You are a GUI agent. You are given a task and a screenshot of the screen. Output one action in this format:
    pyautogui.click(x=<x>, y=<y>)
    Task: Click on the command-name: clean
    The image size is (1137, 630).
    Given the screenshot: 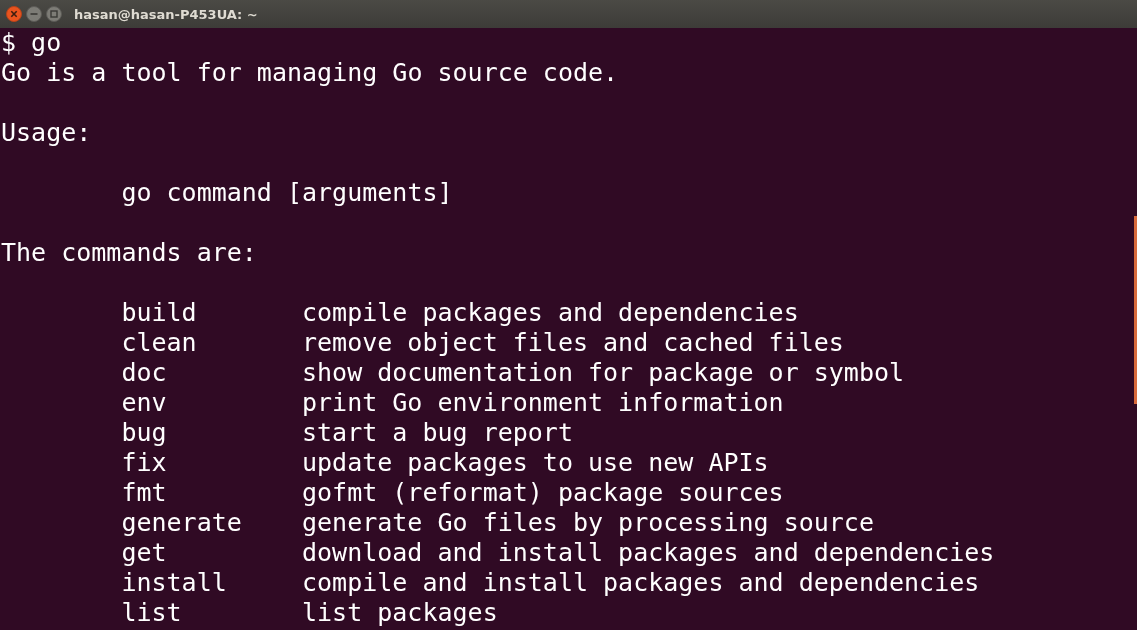 What is the action you would take?
    pyautogui.click(x=159, y=343)
    